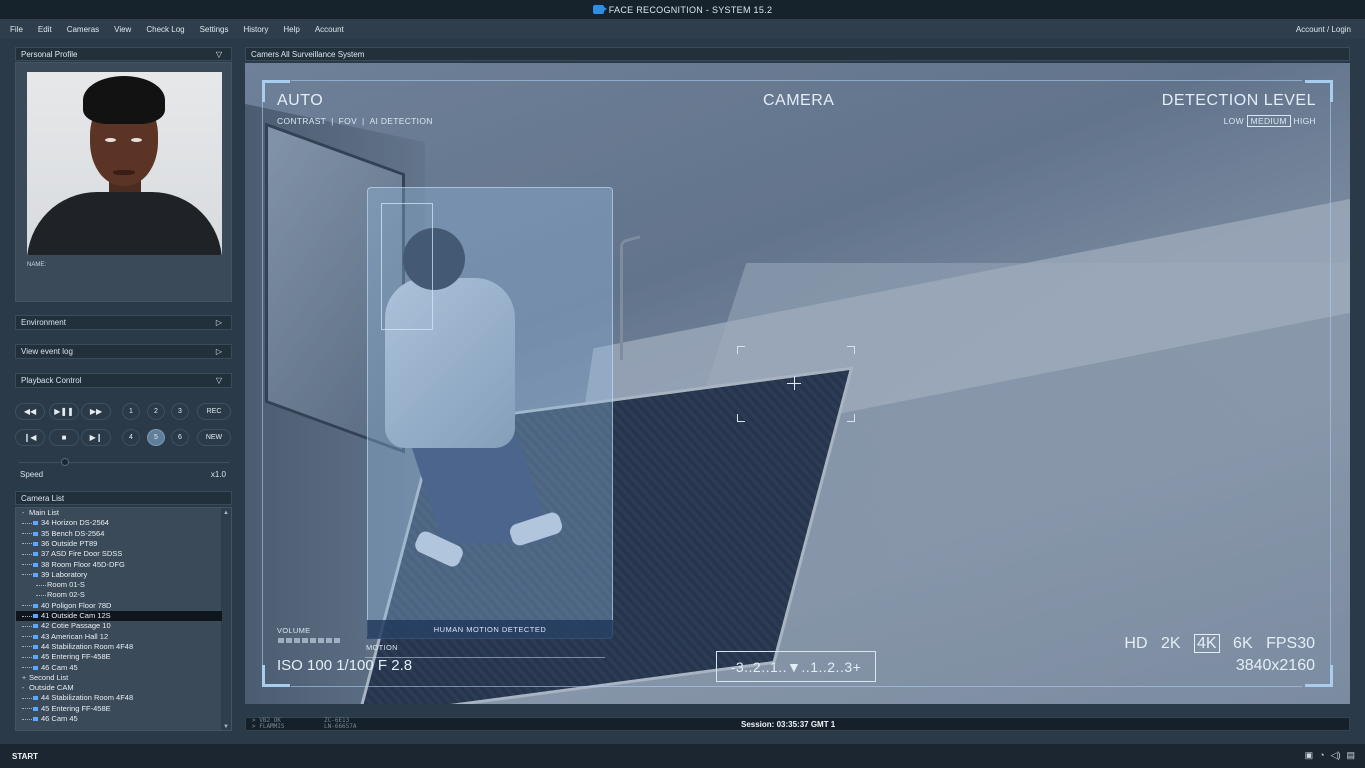 This screenshot has width=1365, height=768. What do you see at coordinates (214, 437) in the screenshot?
I see `new-button: NEW` at bounding box center [214, 437].